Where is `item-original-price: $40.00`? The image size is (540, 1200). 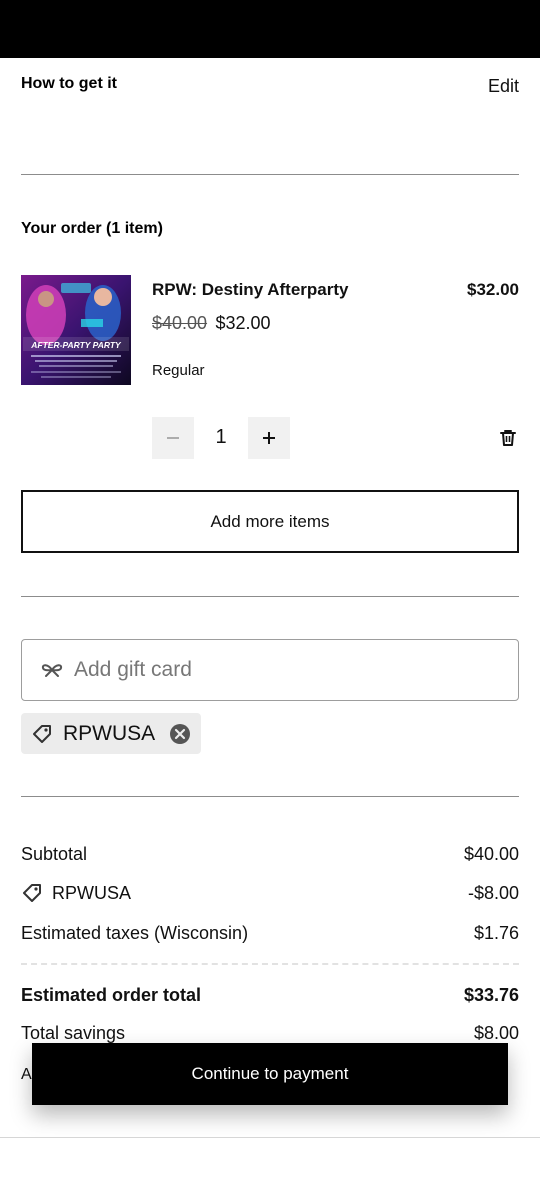 item-original-price: $40.00 is located at coordinates (180, 323).